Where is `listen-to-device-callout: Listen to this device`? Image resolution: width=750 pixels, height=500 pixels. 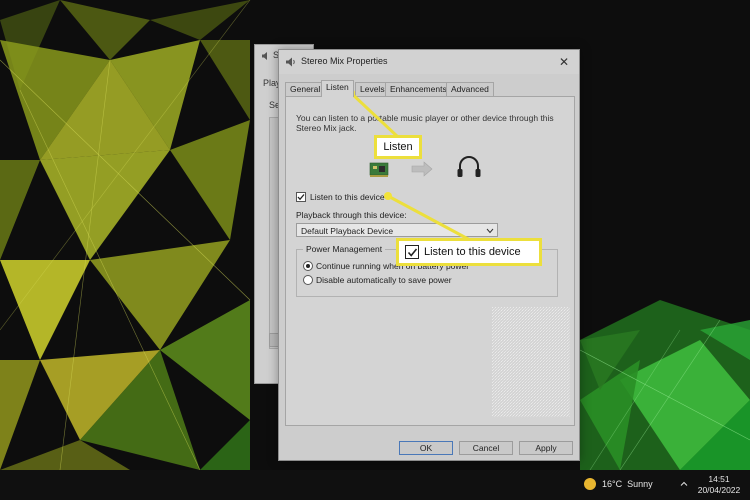 listen-to-device-callout: Listen to this device is located at coordinates (469, 252).